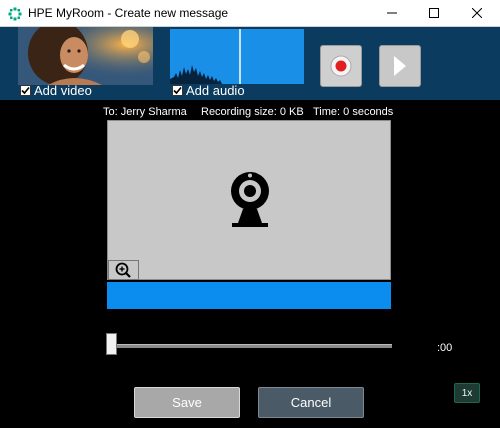  I want to click on audio-waveform-image, so click(237, 56).